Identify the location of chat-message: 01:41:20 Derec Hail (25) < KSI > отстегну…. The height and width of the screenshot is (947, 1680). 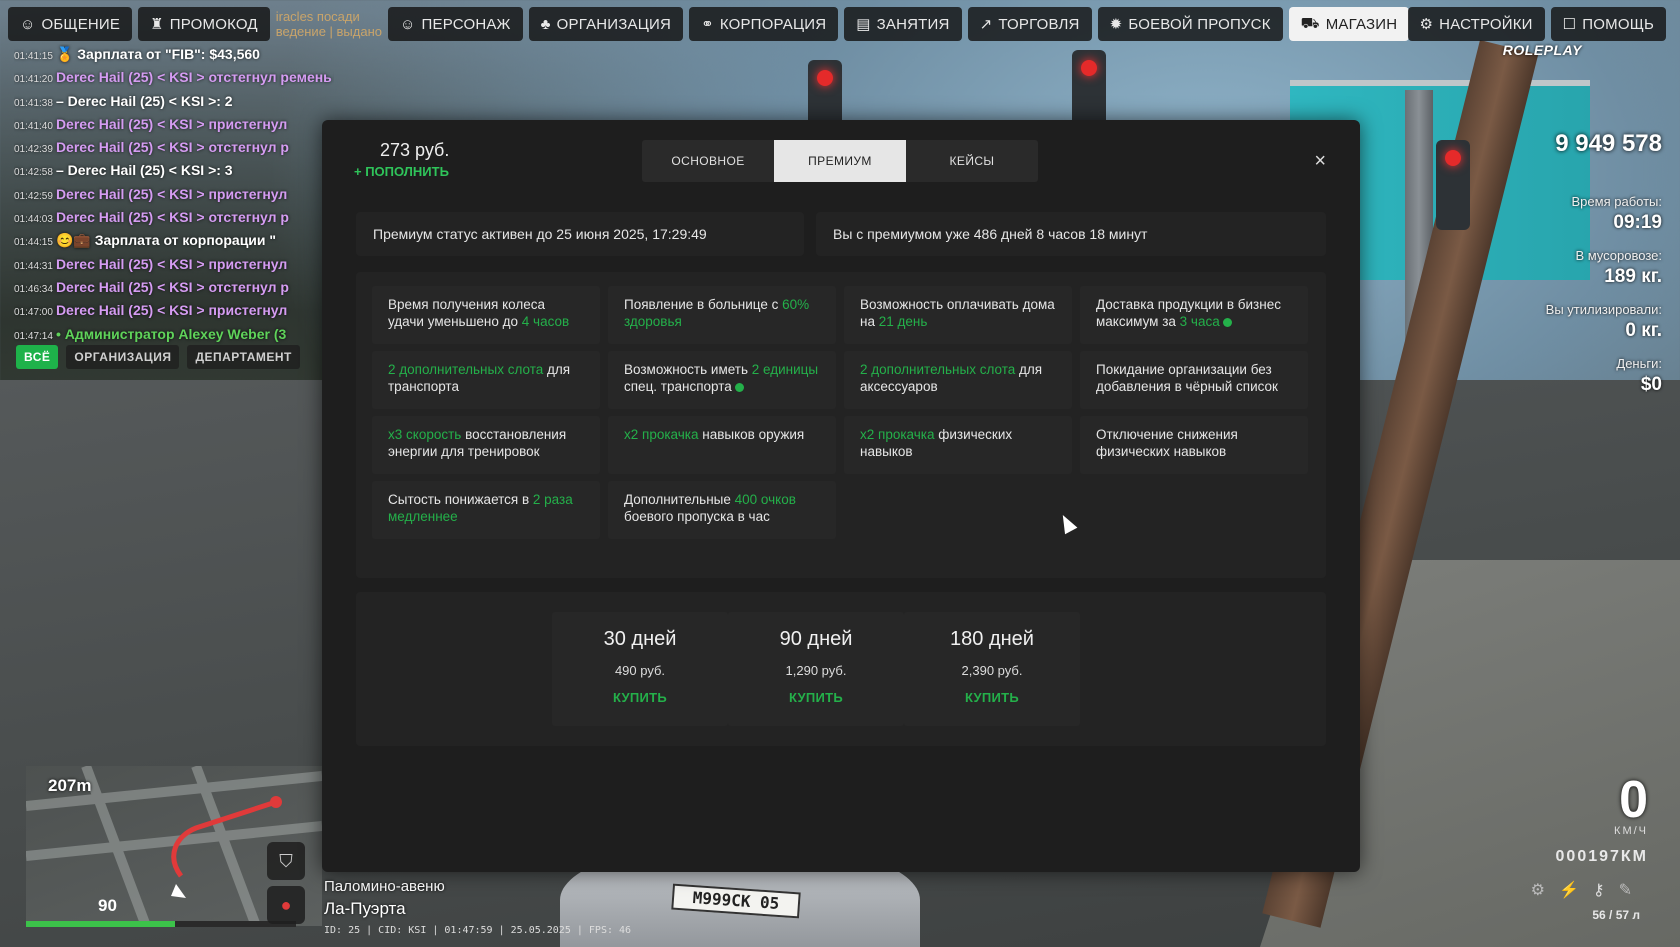
(174, 78).